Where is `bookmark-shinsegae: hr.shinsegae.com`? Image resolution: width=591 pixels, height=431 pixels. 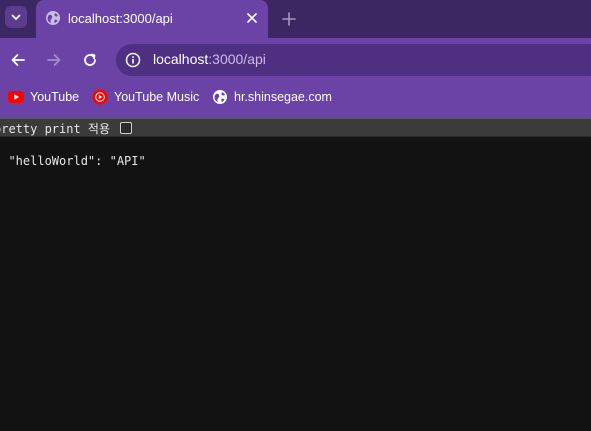 bookmark-shinsegae: hr.shinsegae.com is located at coordinates (272, 97).